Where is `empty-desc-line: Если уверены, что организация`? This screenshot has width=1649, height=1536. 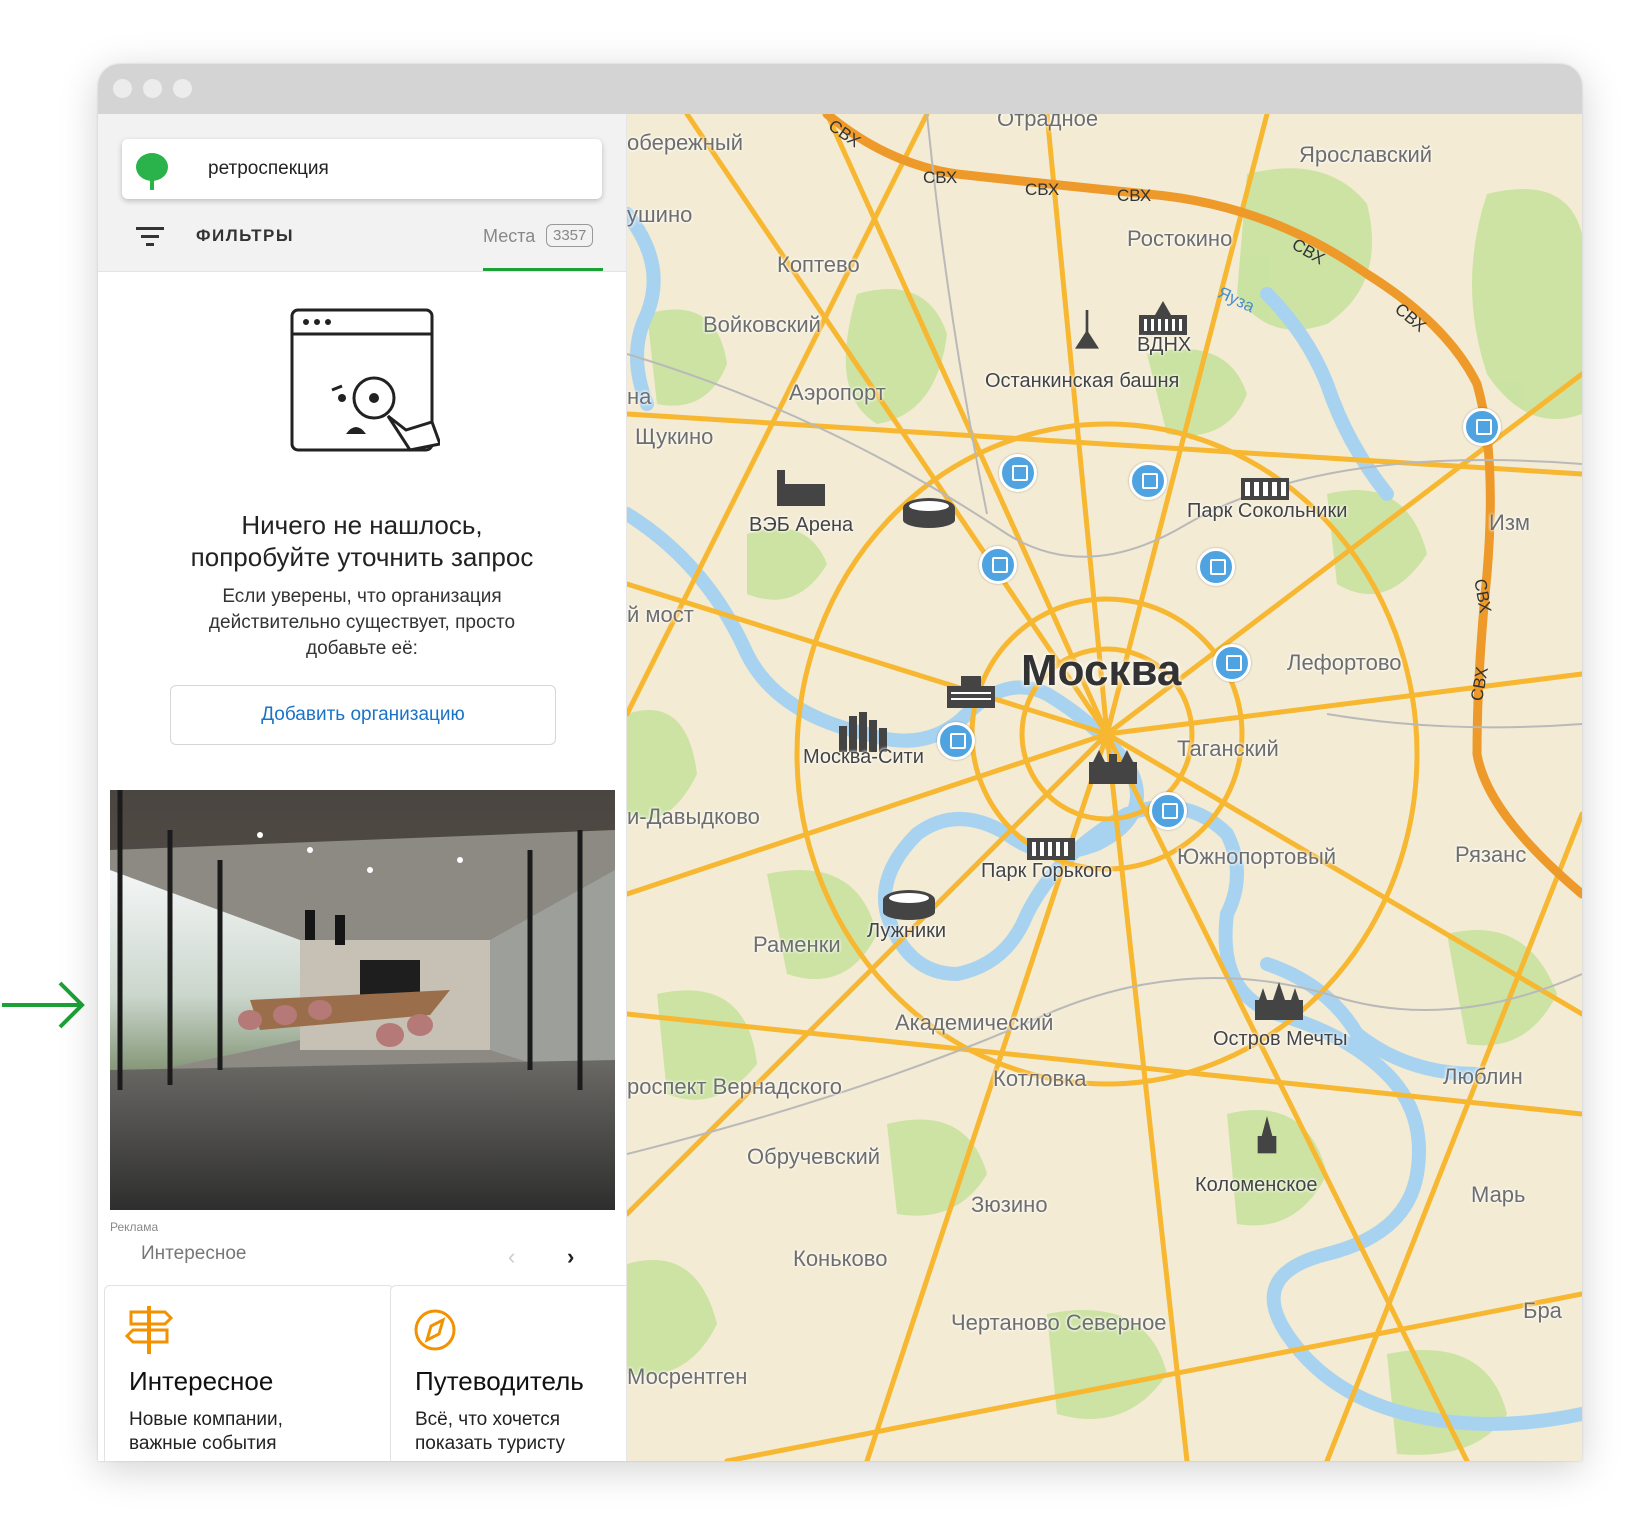
empty-desc-line: Если уверены, что организация is located at coordinates (362, 596).